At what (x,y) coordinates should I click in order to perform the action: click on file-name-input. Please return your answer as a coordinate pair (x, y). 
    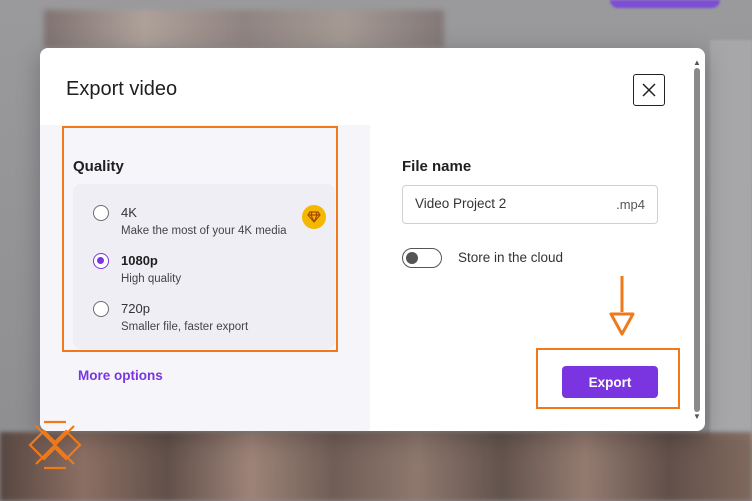
    Looking at the image, I should click on (505, 203).